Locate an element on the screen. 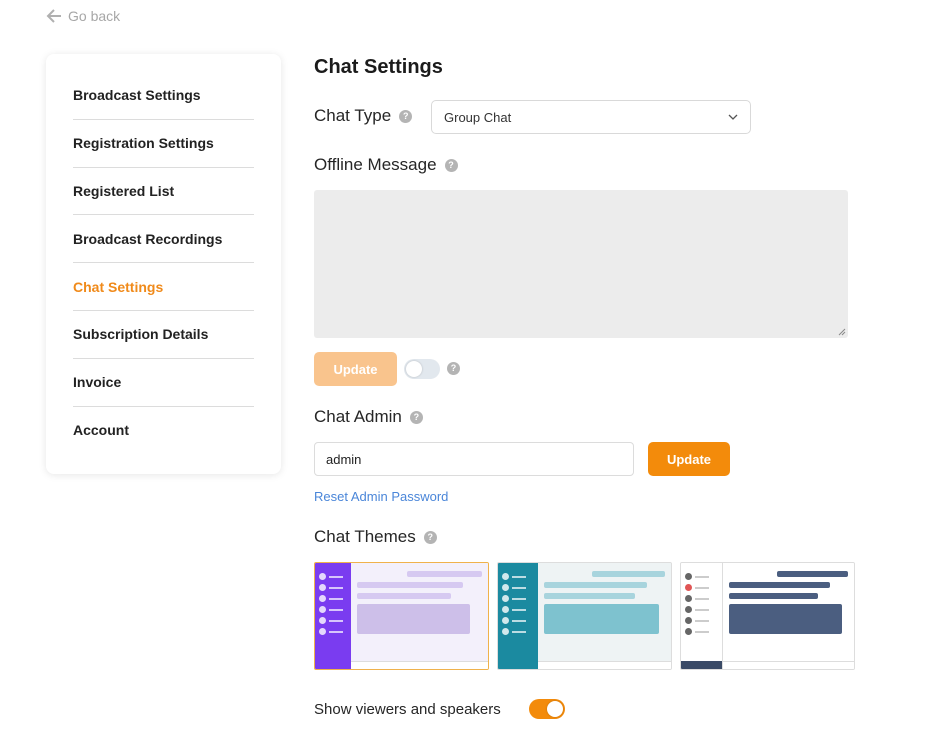 Image resolution: width=952 pixels, height=755 pixels. chat-themes-section: Chat Themes ? is located at coordinates (375, 537).